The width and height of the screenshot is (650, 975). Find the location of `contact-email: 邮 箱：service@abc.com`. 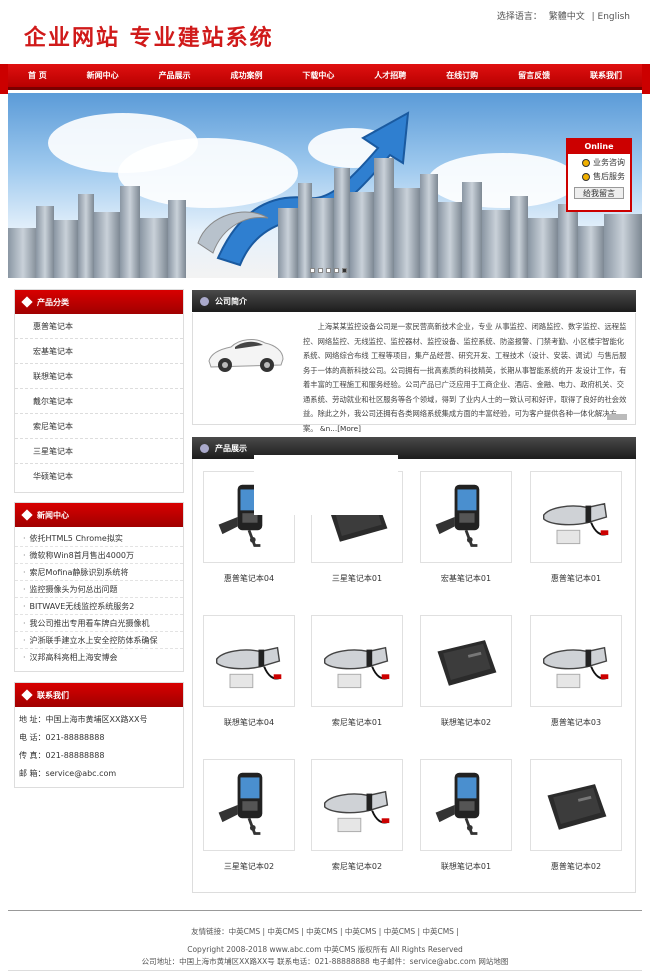

contact-email: 邮 箱：service@abc.com is located at coordinates (99, 774).